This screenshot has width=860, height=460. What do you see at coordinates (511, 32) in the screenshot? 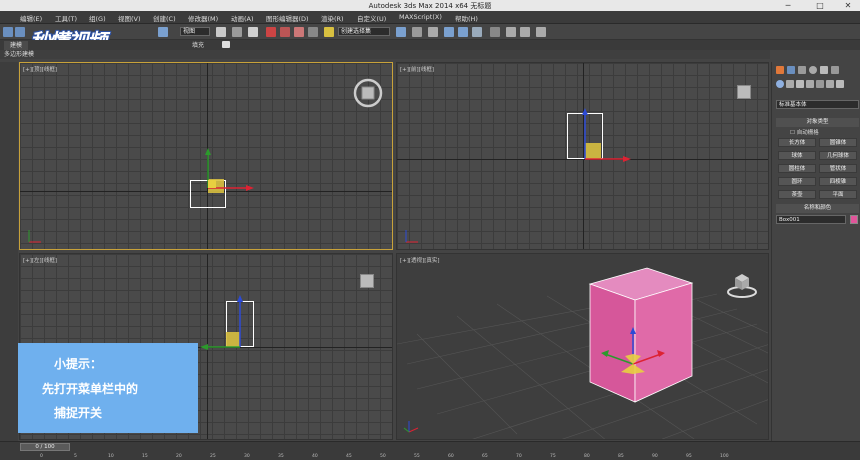
I see `render-setup-icon` at bounding box center [511, 32].